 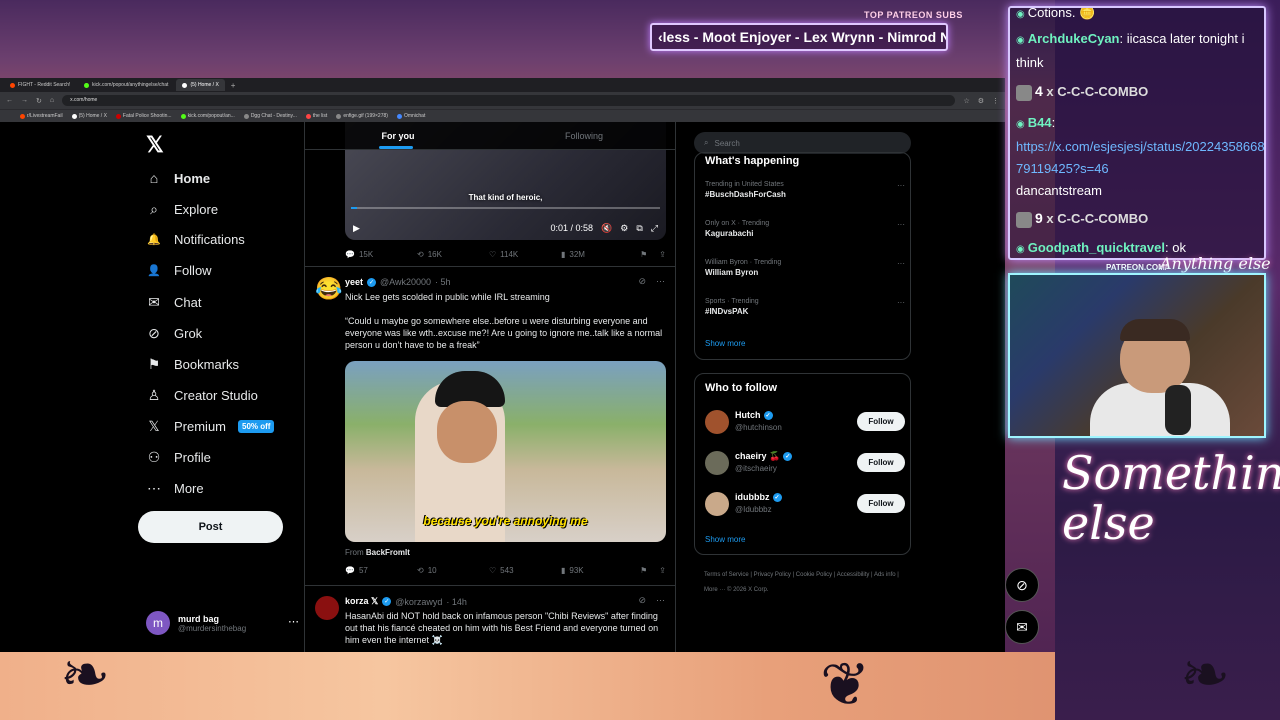 What do you see at coordinates (1020, 124) in the screenshot?
I see `chat-badge-icon: ◉` at bounding box center [1020, 124].